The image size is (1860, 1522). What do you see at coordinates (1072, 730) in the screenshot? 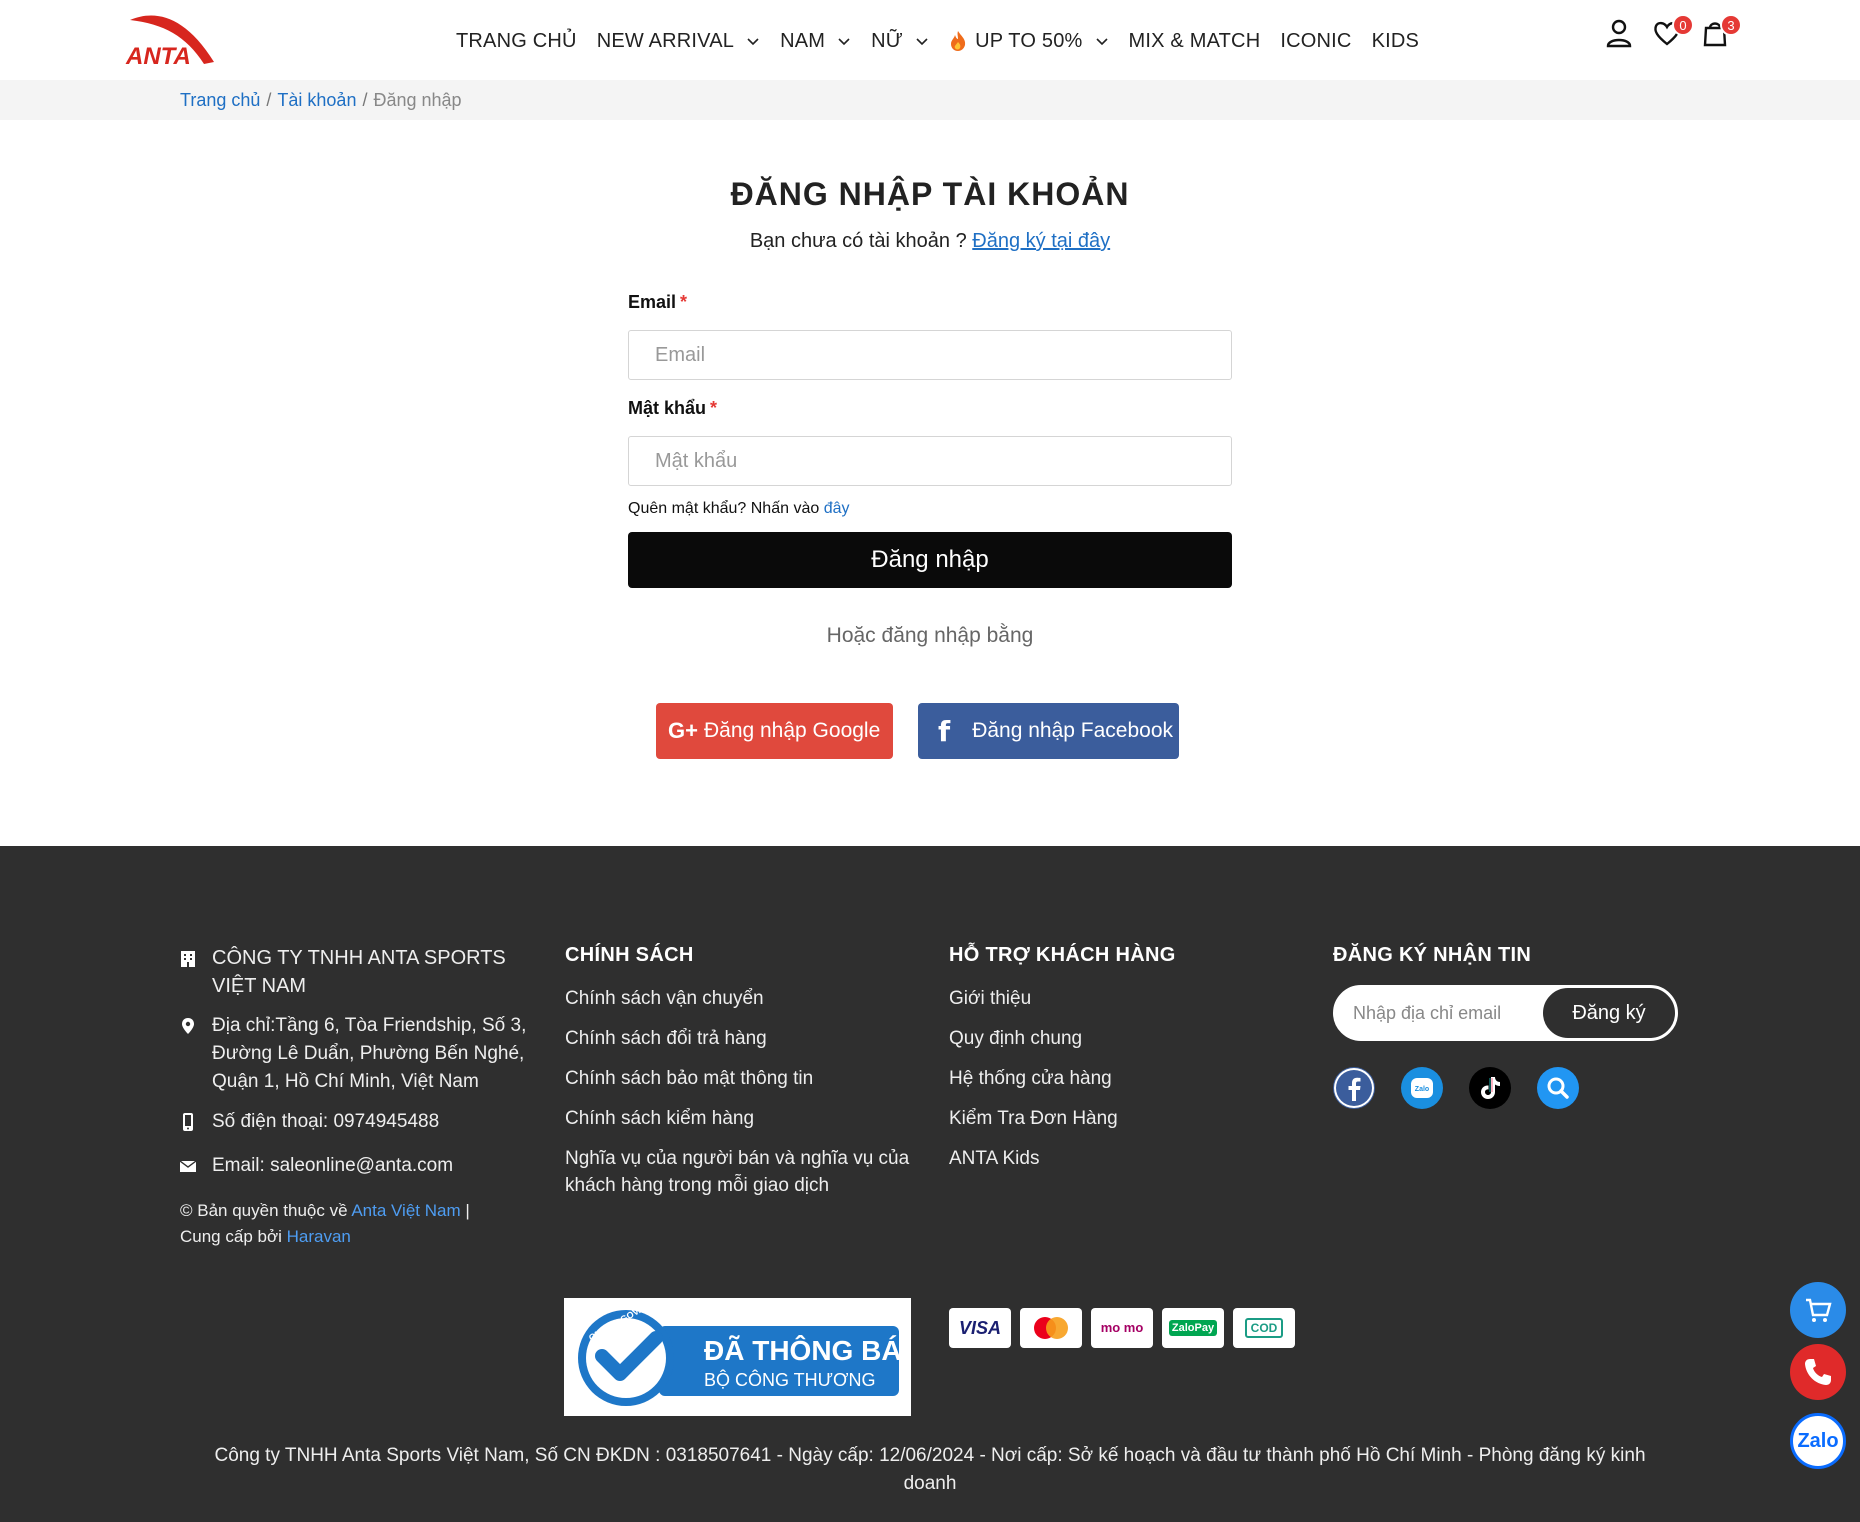
I see `facebook-login-label: Đăng nhập Facebook` at bounding box center [1072, 730].